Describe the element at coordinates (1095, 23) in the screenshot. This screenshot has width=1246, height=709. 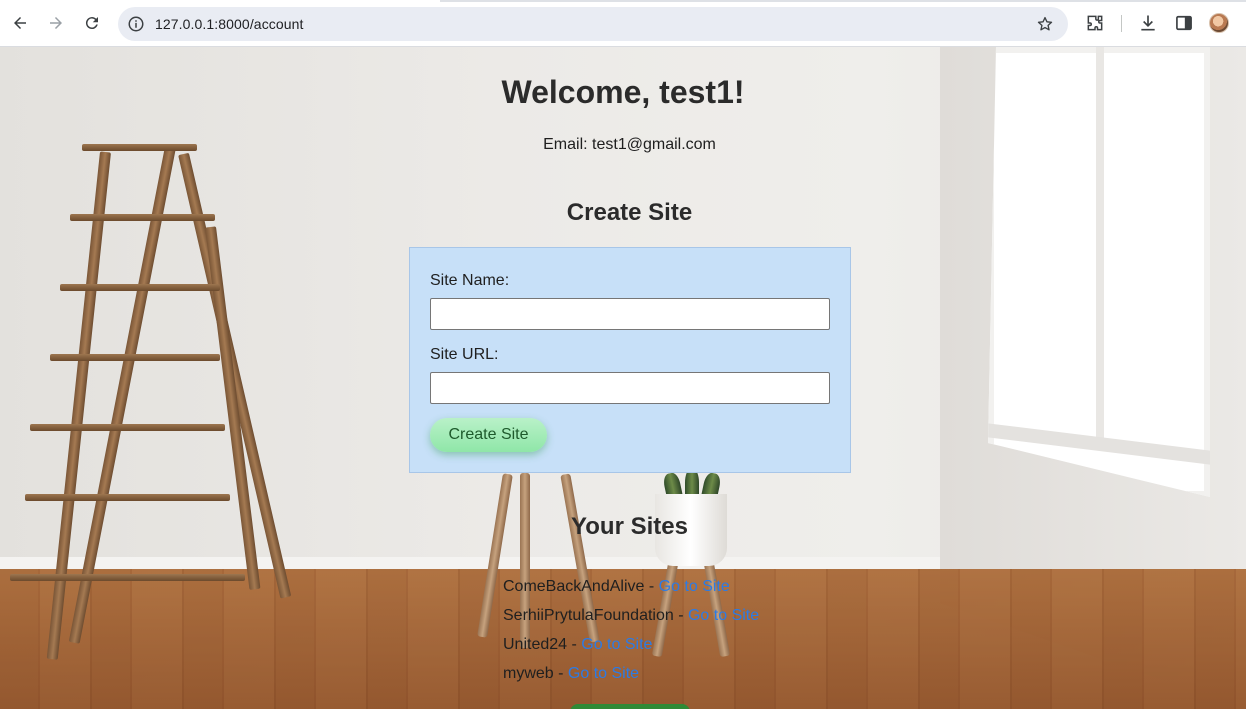
I see `extensions-puzzle-icon` at that location.